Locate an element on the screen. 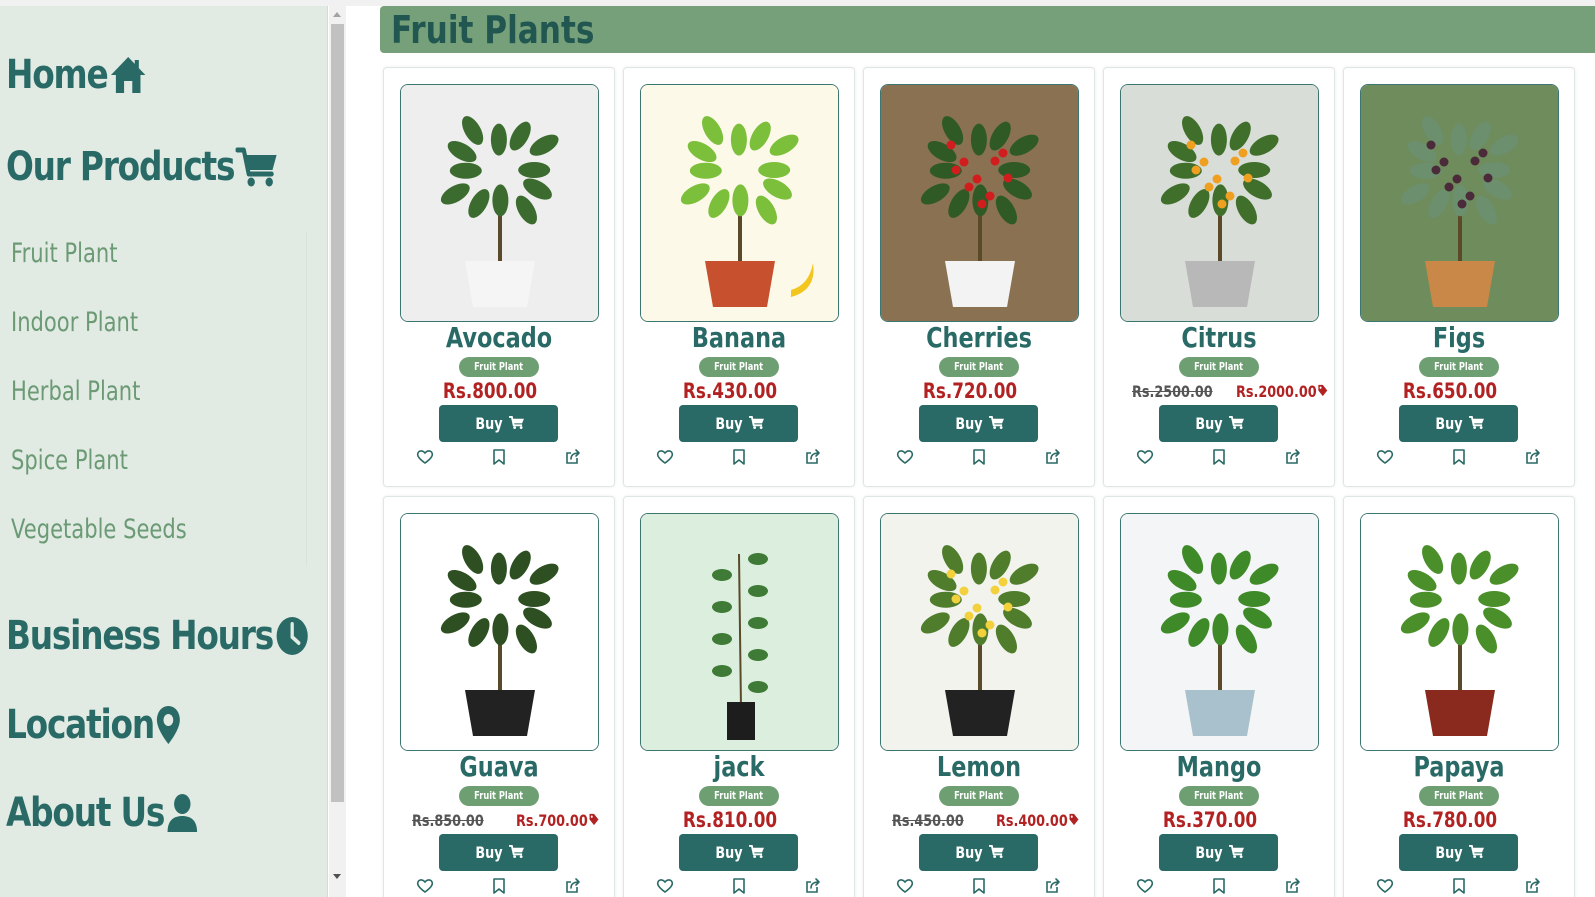 The width and height of the screenshot is (1595, 897). product-card: Papaya Fruit Plant Rs.780.00 Buy is located at coordinates (1459, 696).